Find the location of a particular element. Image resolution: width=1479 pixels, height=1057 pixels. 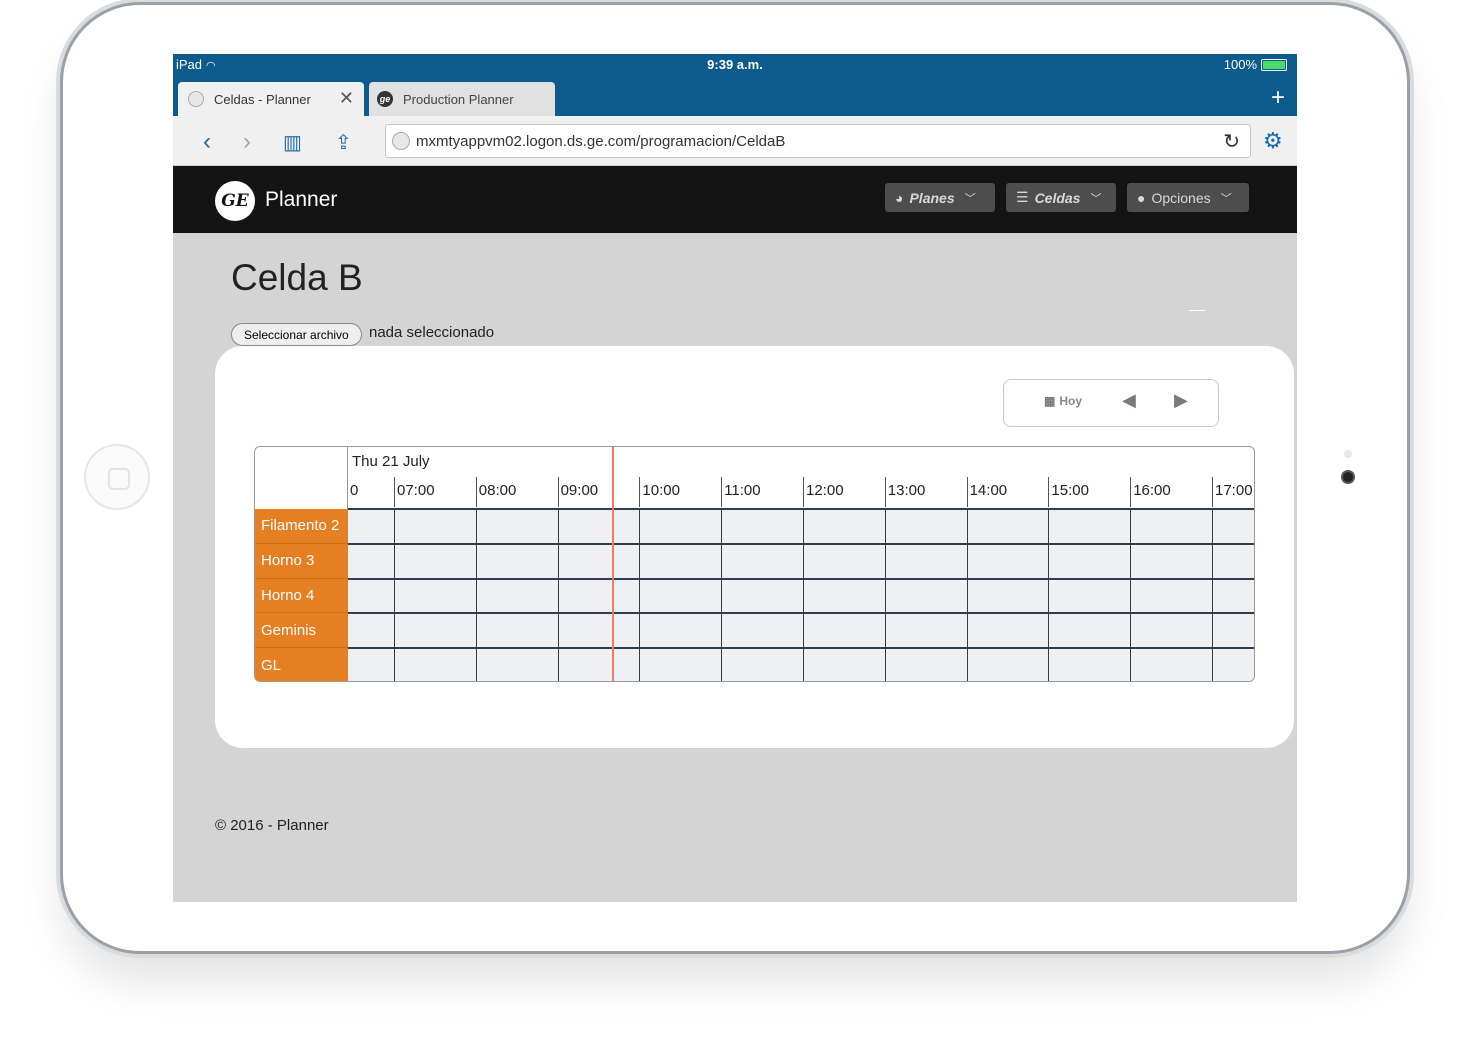

battery-icon is located at coordinates (1274, 64).